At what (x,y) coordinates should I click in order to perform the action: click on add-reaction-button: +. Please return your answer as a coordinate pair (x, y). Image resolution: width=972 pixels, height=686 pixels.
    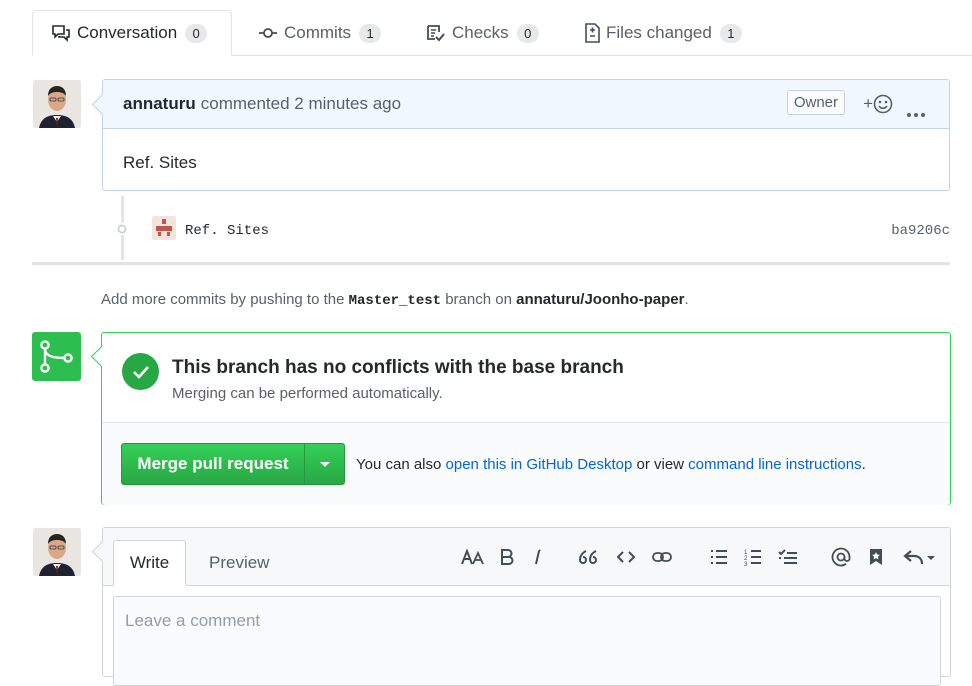
    Looking at the image, I should click on (878, 104).